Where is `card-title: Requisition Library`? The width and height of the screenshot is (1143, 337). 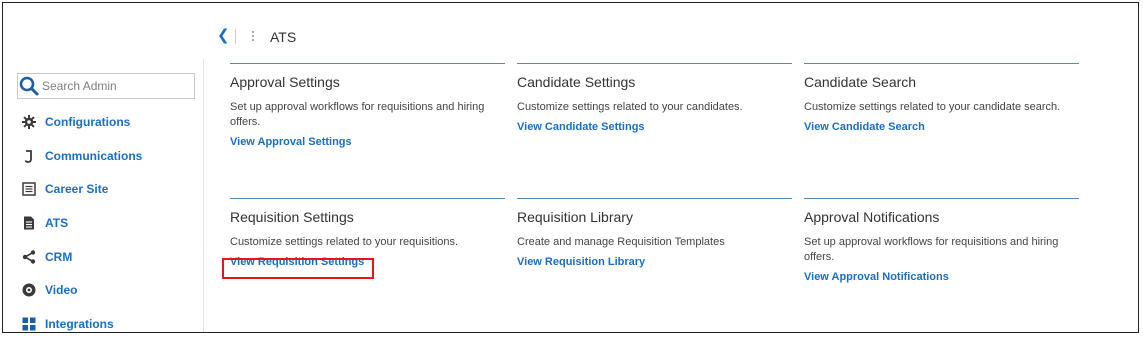 card-title: Requisition Library is located at coordinates (575, 217).